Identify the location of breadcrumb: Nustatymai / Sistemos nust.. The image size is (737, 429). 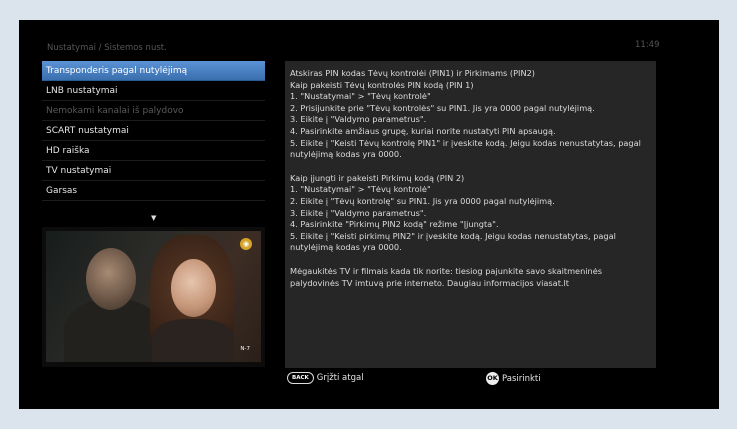
(107, 48).